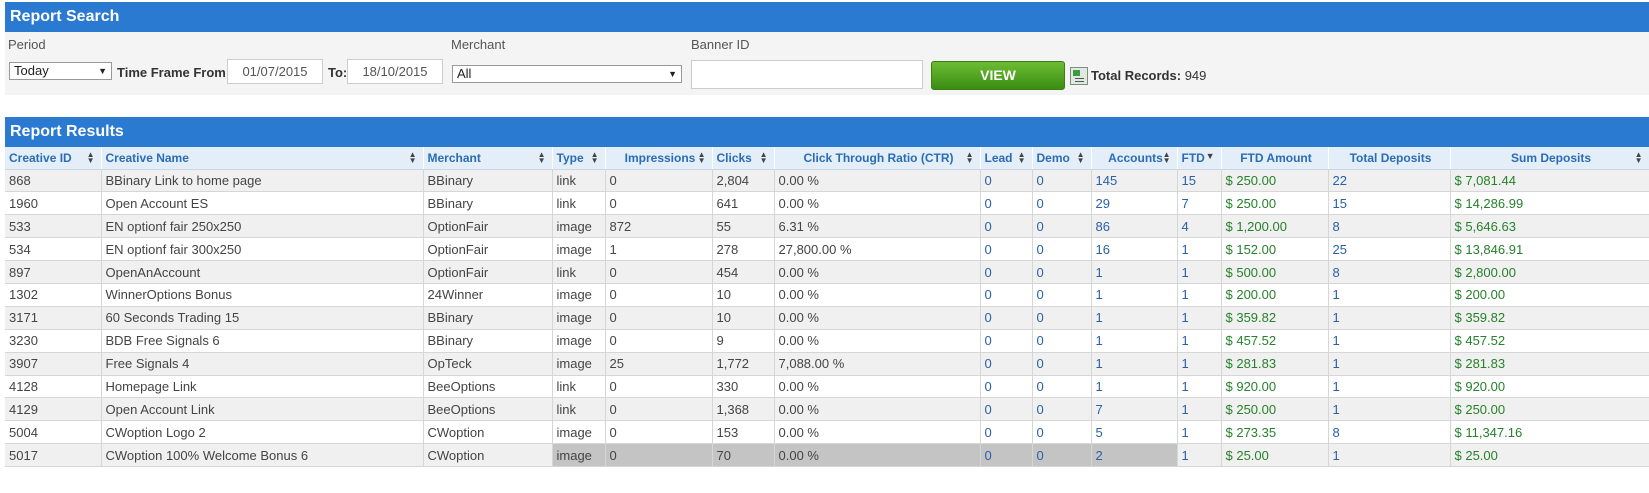 Image resolution: width=1649 pixels, height=493 pixels. What do you see at coordinates (60, 71) in the screenshot?
I see `period-select: Today ▼` at bounding box center [60, 71].